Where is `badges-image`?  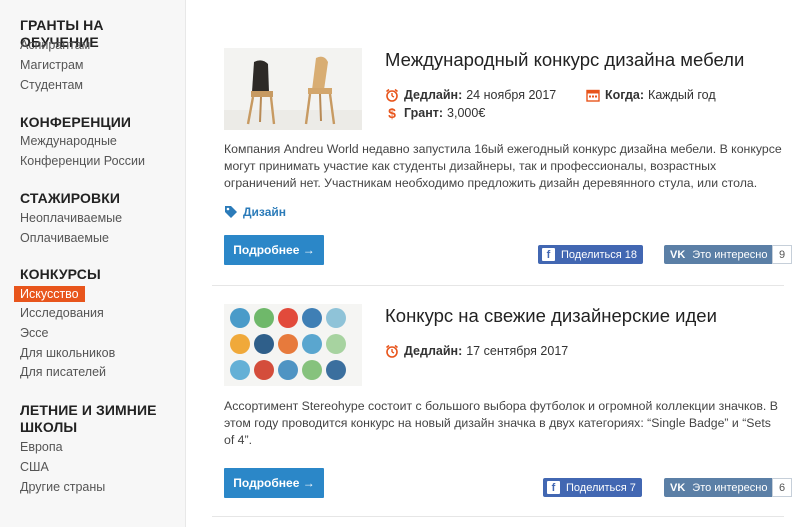 badges-image is located at coordinates (293, 345).